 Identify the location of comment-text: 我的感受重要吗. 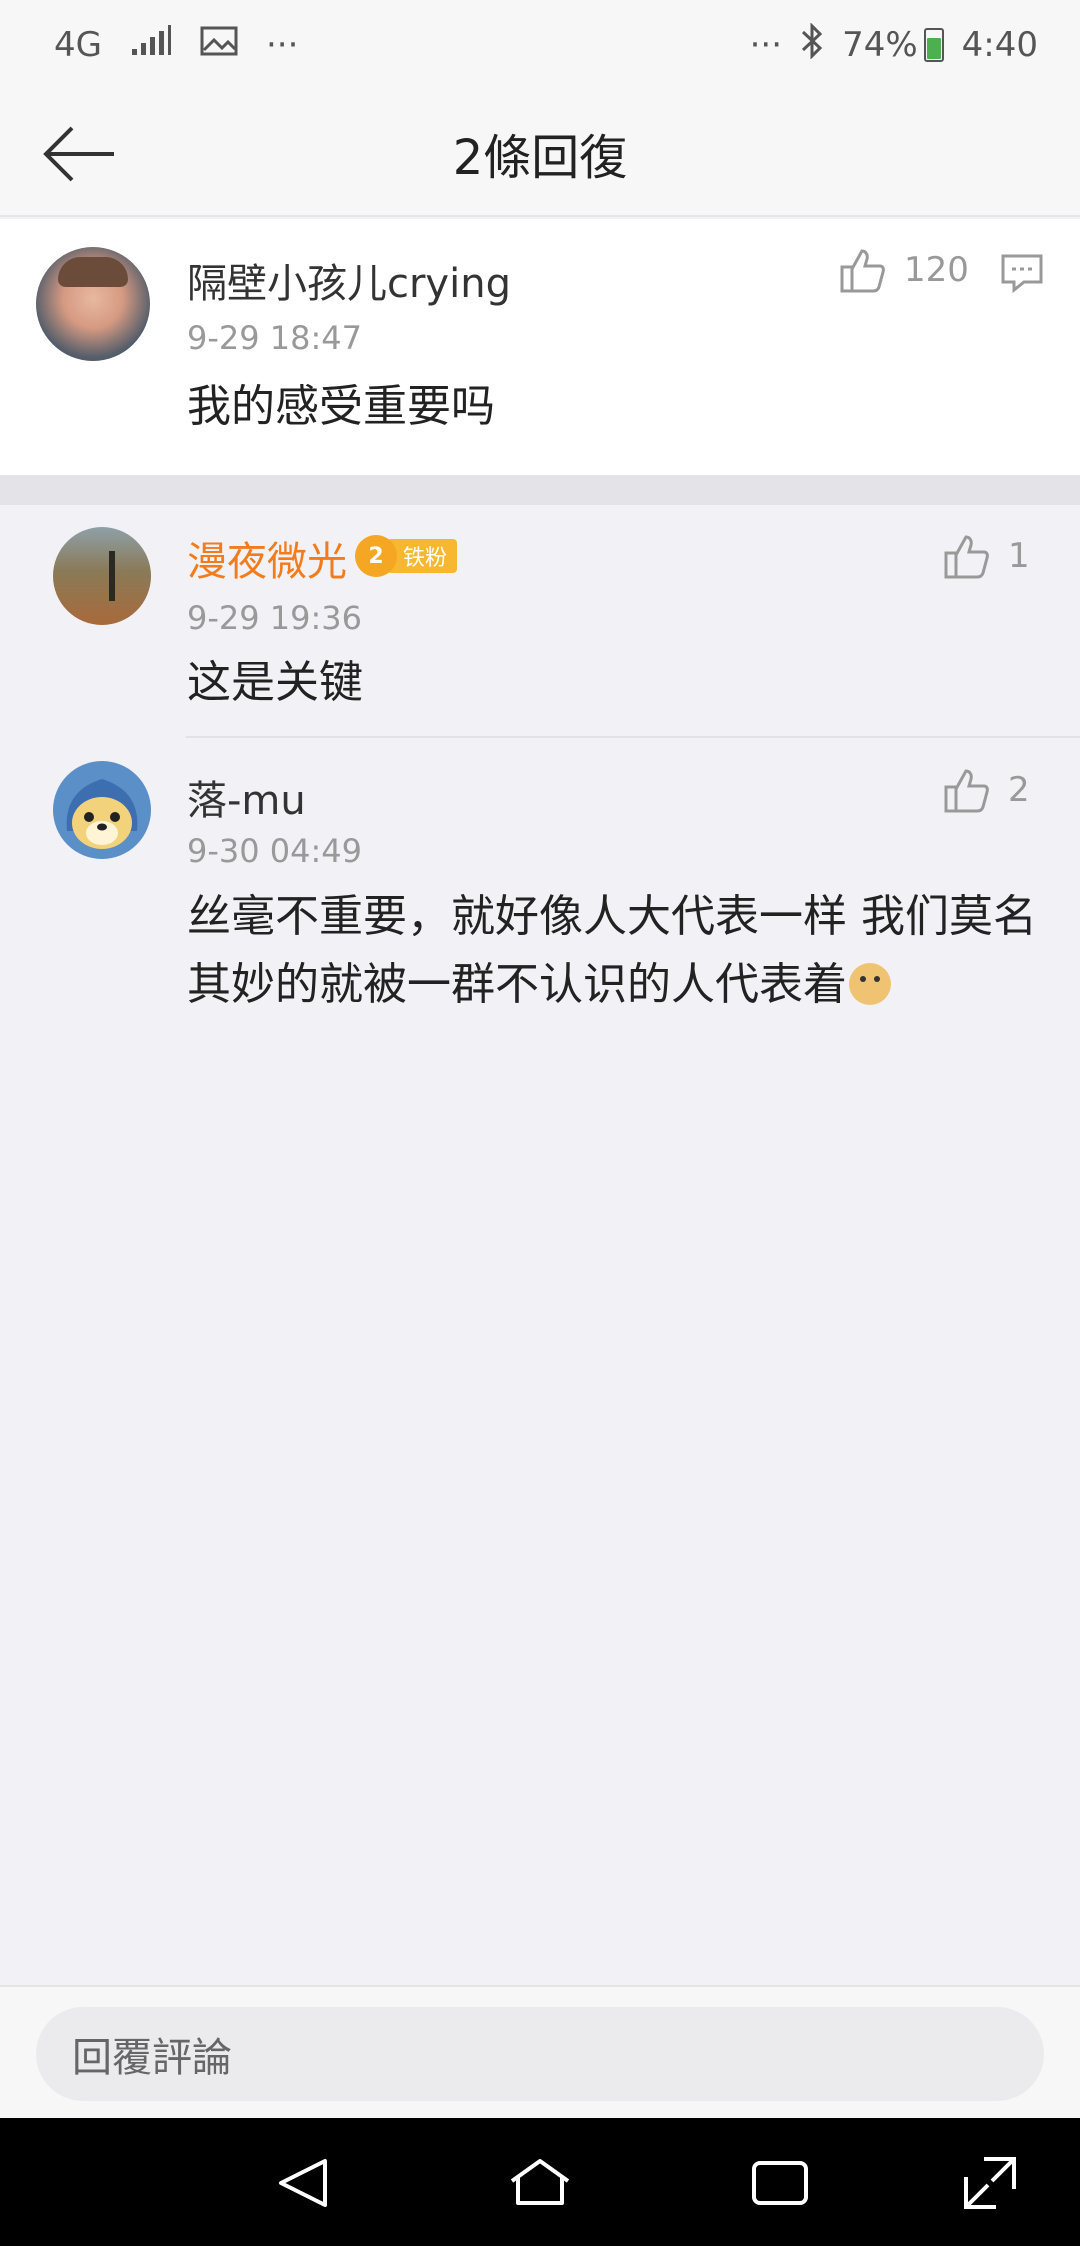
(341, 406).